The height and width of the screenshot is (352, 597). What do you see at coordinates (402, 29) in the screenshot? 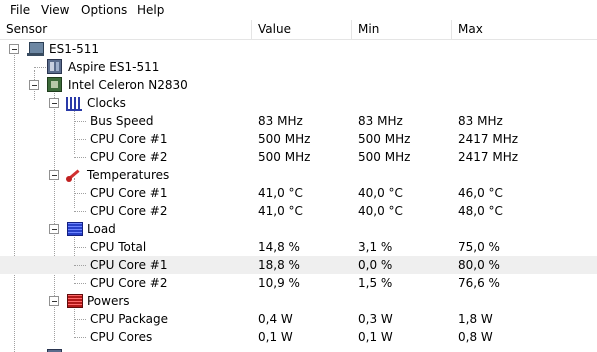
I see `column-min: Min` at bounding box center [402, 29].